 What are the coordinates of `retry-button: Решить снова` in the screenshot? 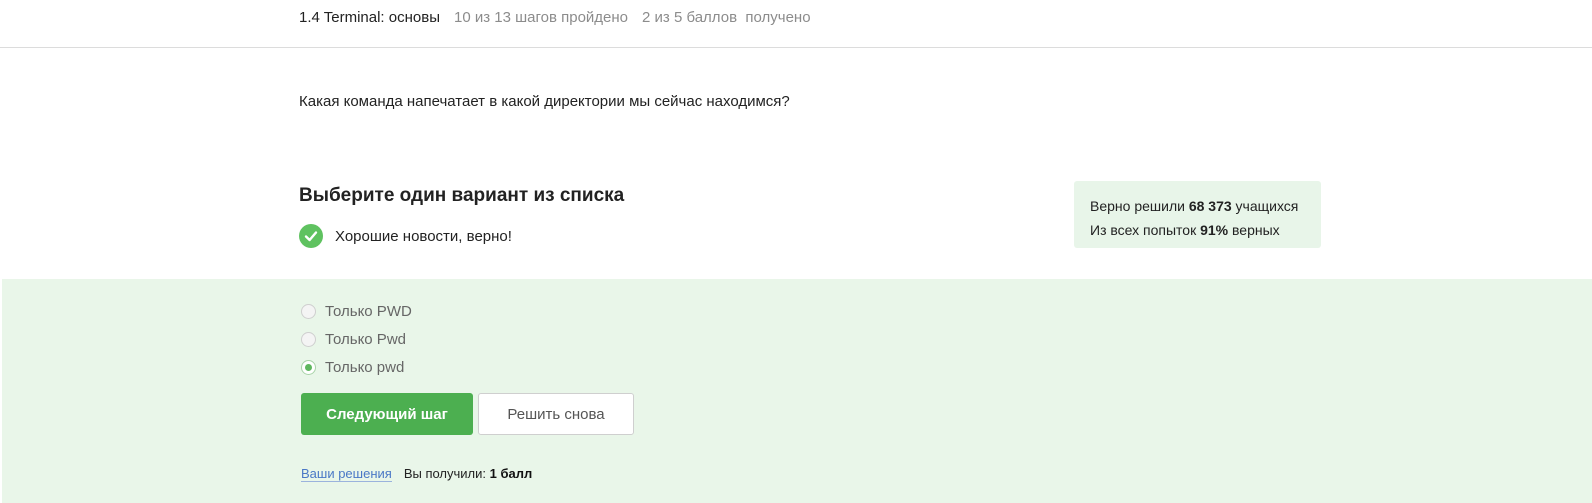 It's located at (556, 414).